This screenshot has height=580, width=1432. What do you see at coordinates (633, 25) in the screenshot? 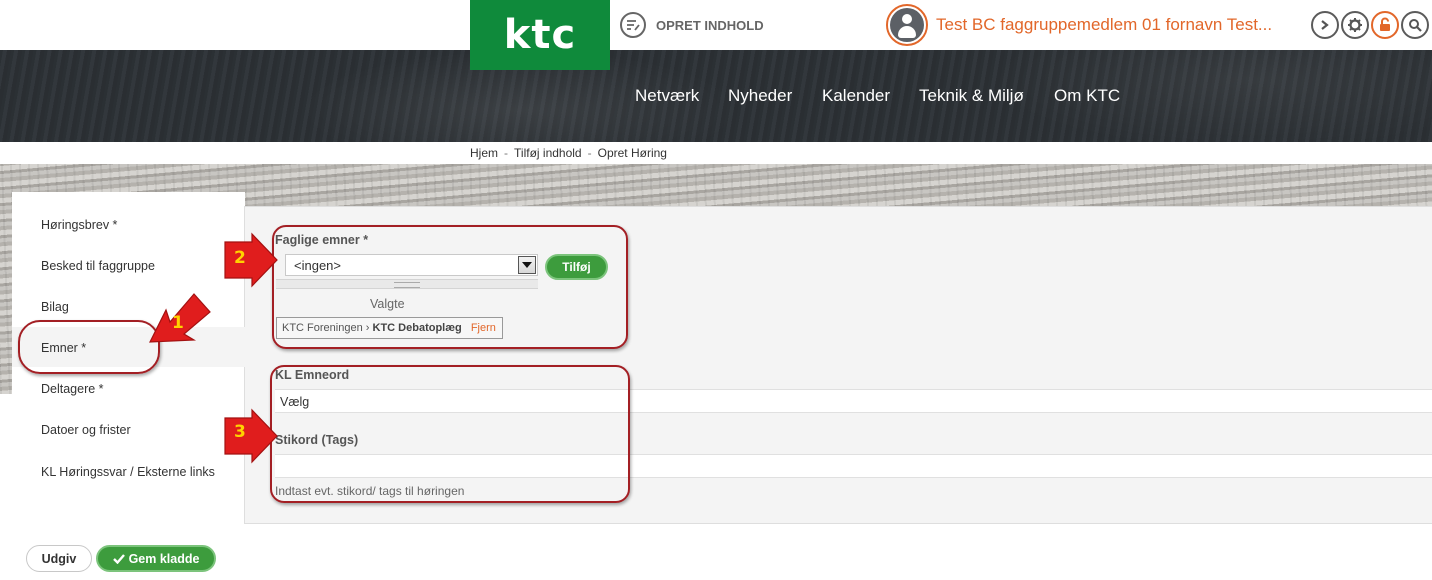
I see `edit-list-icon` at bounding box center [633, 25].